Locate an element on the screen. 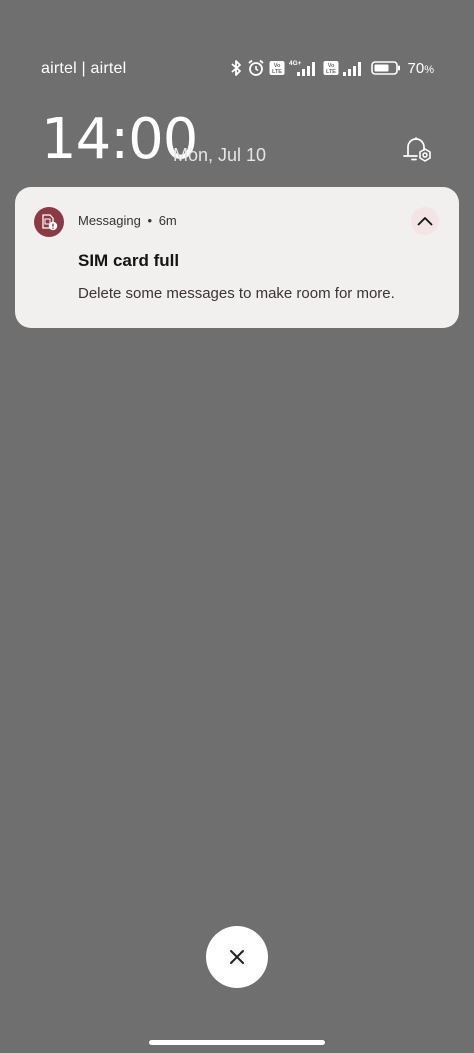  messaging-app-icon is located at coordinates (49, 222).